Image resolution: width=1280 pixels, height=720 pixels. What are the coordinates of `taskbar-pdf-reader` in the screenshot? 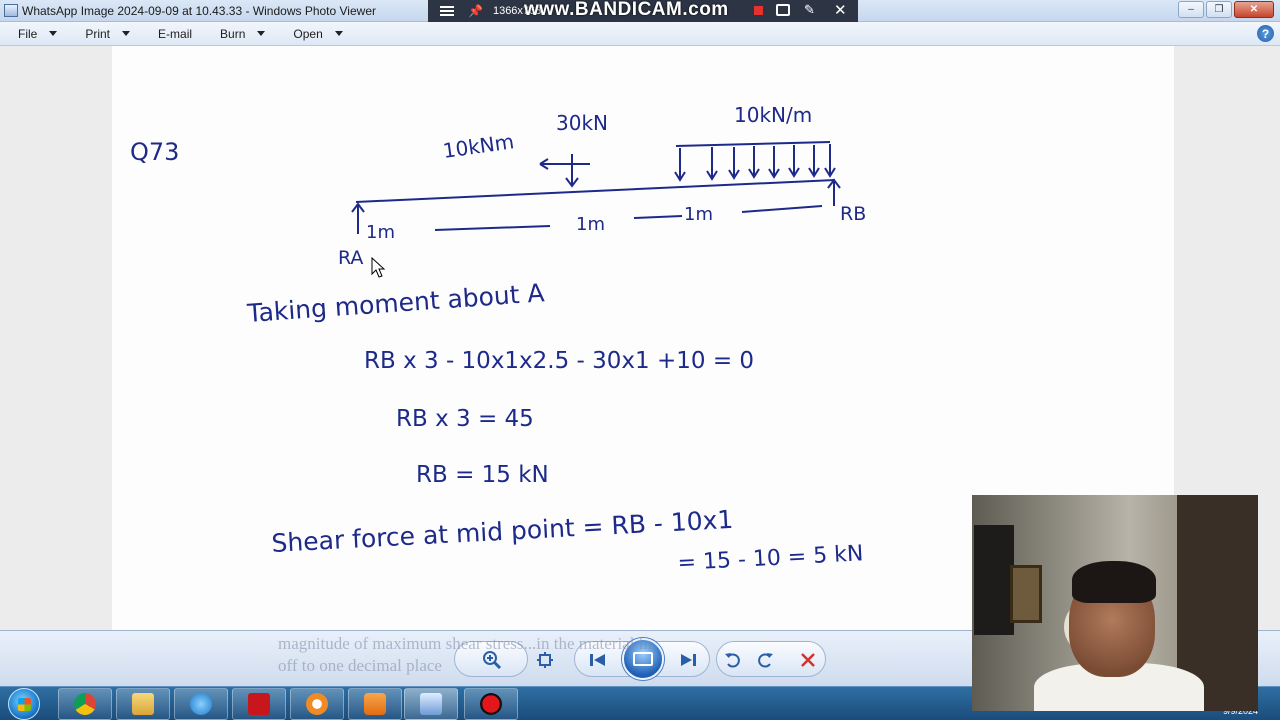 It's located at (317, 704).